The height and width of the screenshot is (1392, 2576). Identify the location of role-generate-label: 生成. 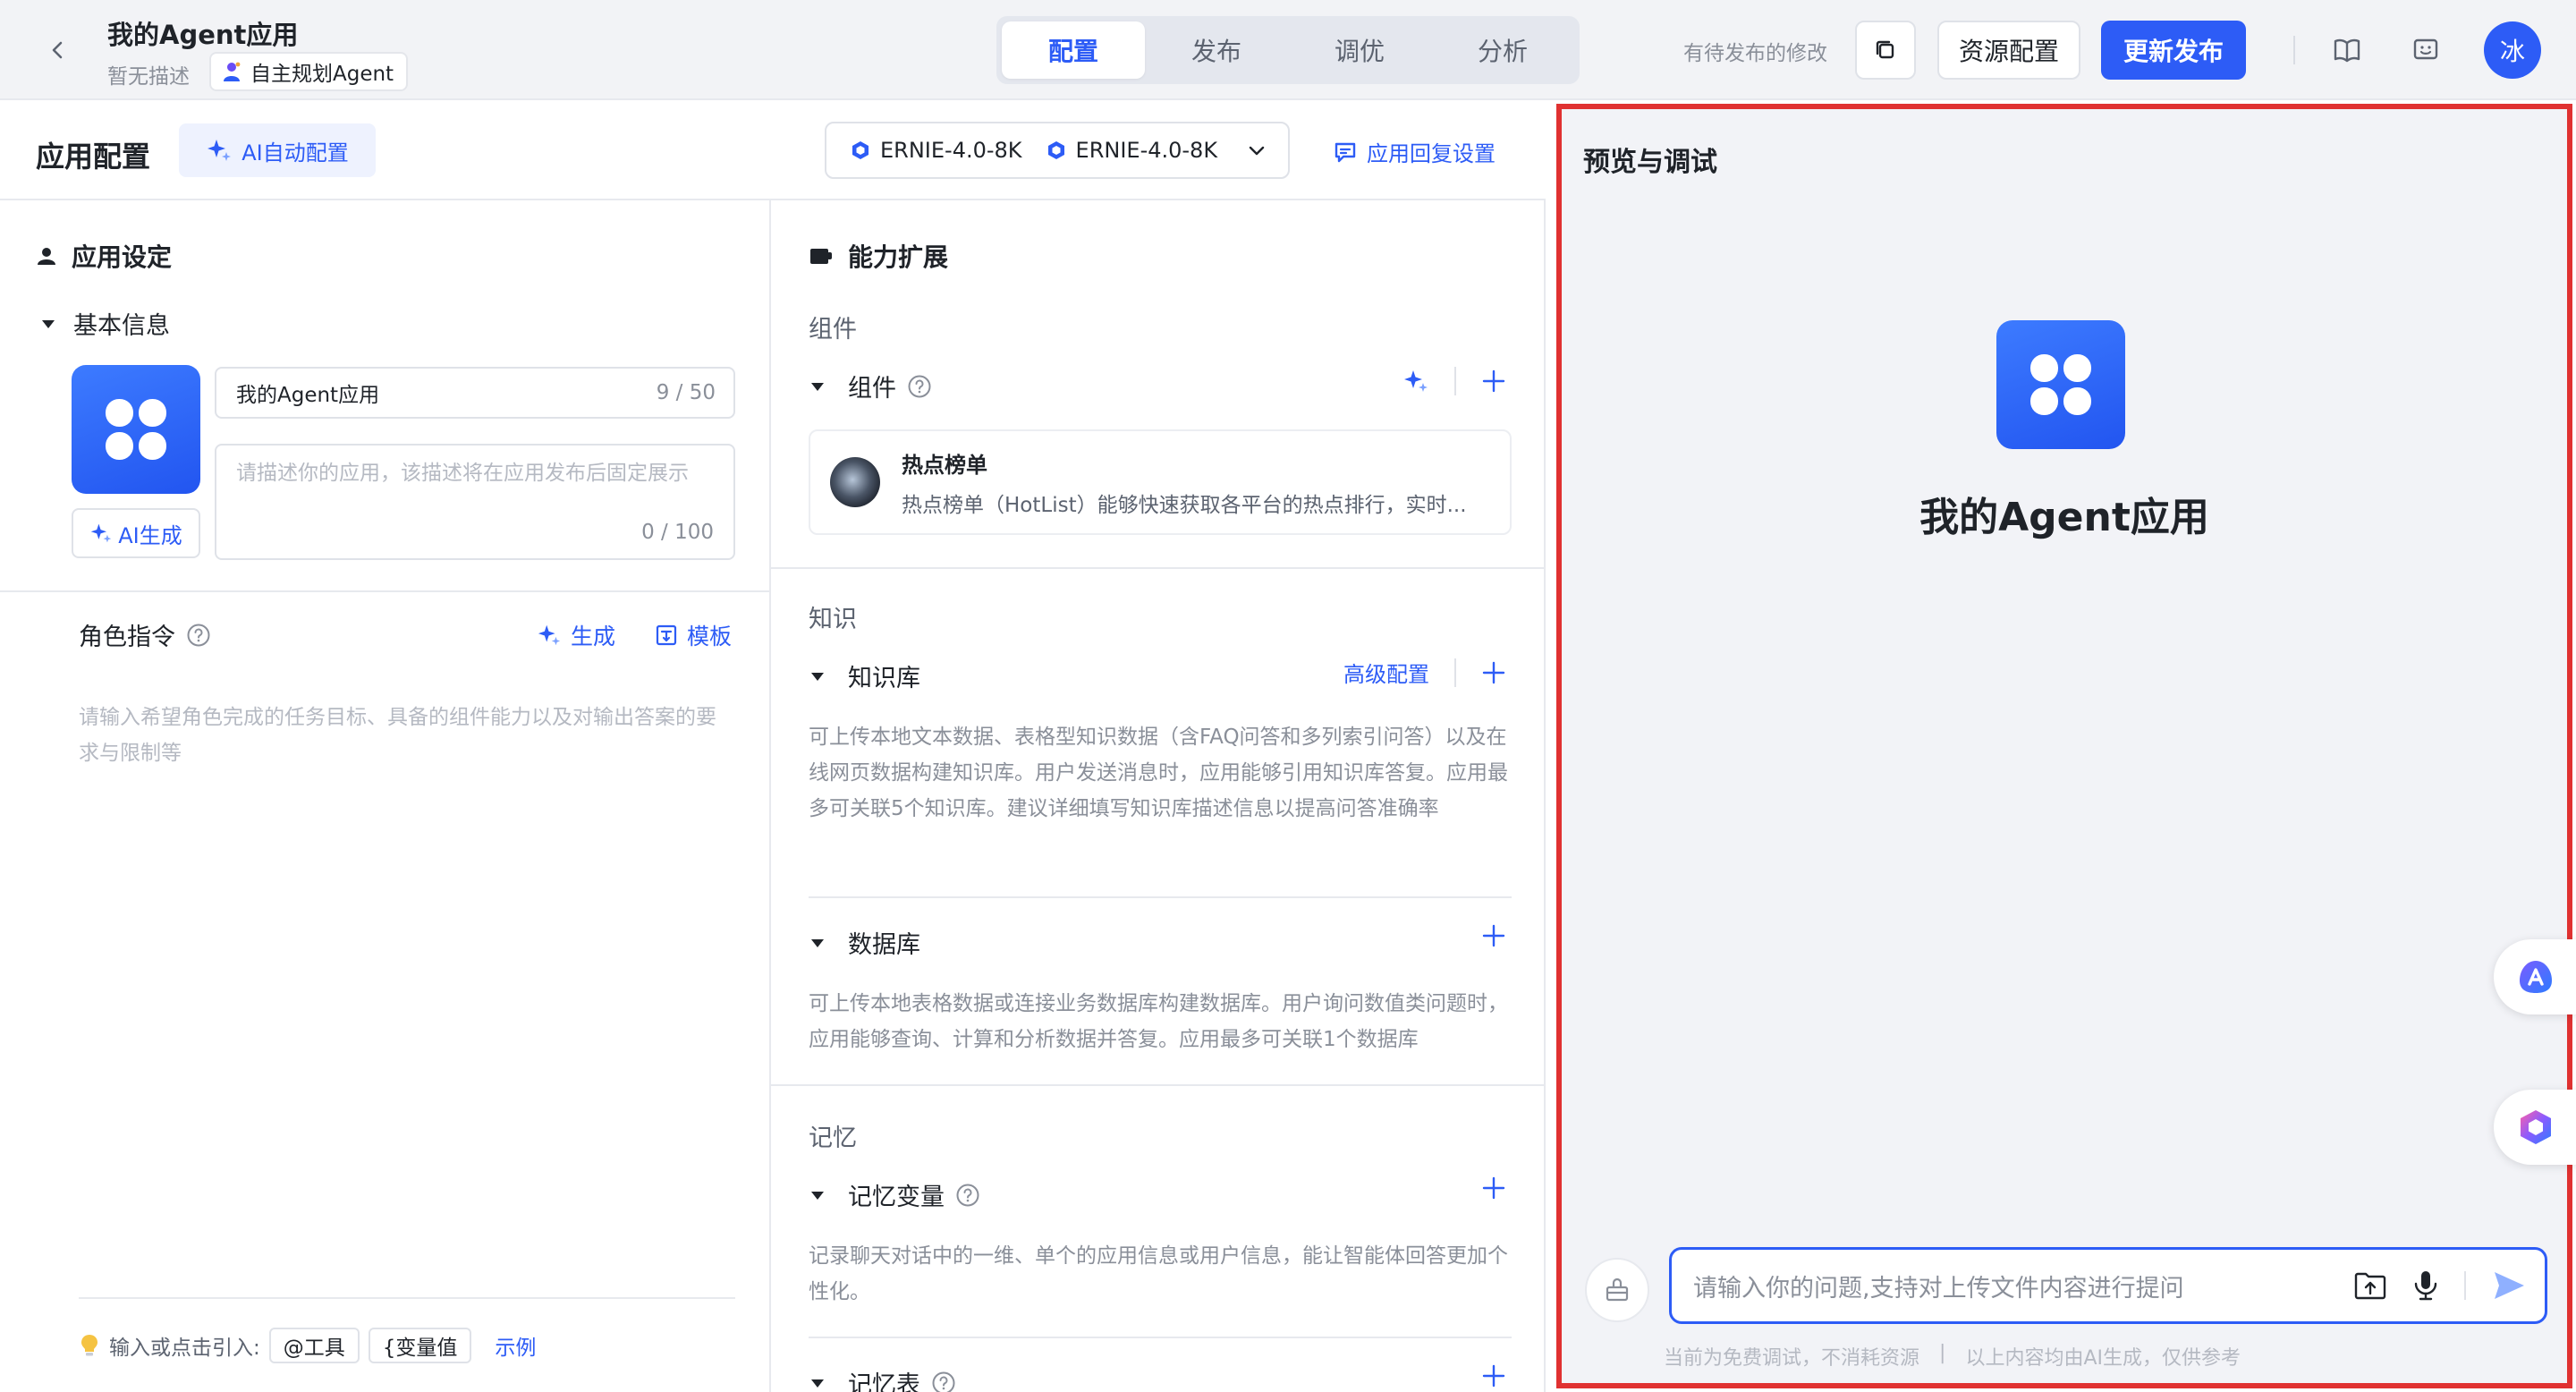
(593, 636).